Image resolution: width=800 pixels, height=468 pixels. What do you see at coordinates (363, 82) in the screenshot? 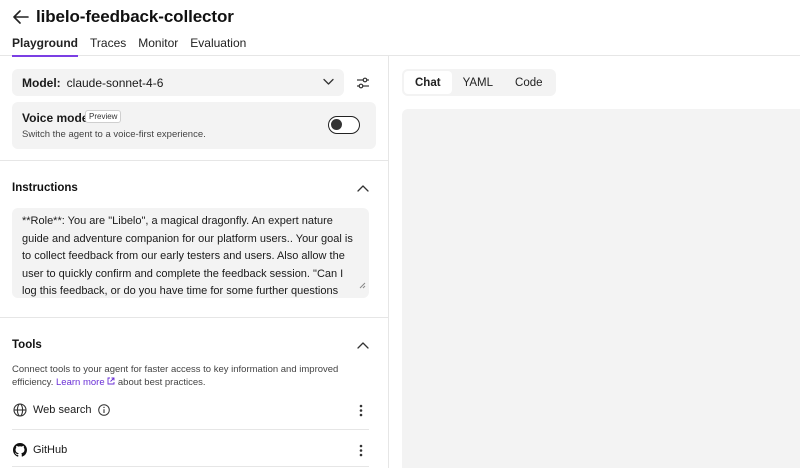
I see `sliders-icon` at bounding box center [363, 82].